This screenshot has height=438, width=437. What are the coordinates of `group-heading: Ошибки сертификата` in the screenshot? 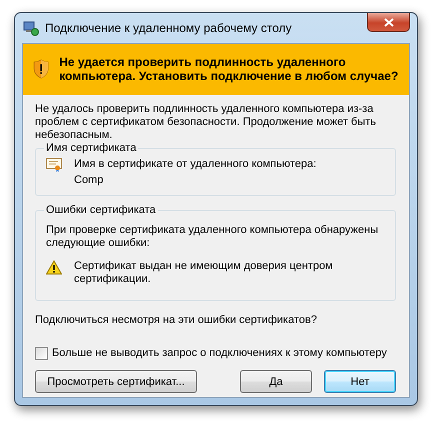 It's located at (101, 210).